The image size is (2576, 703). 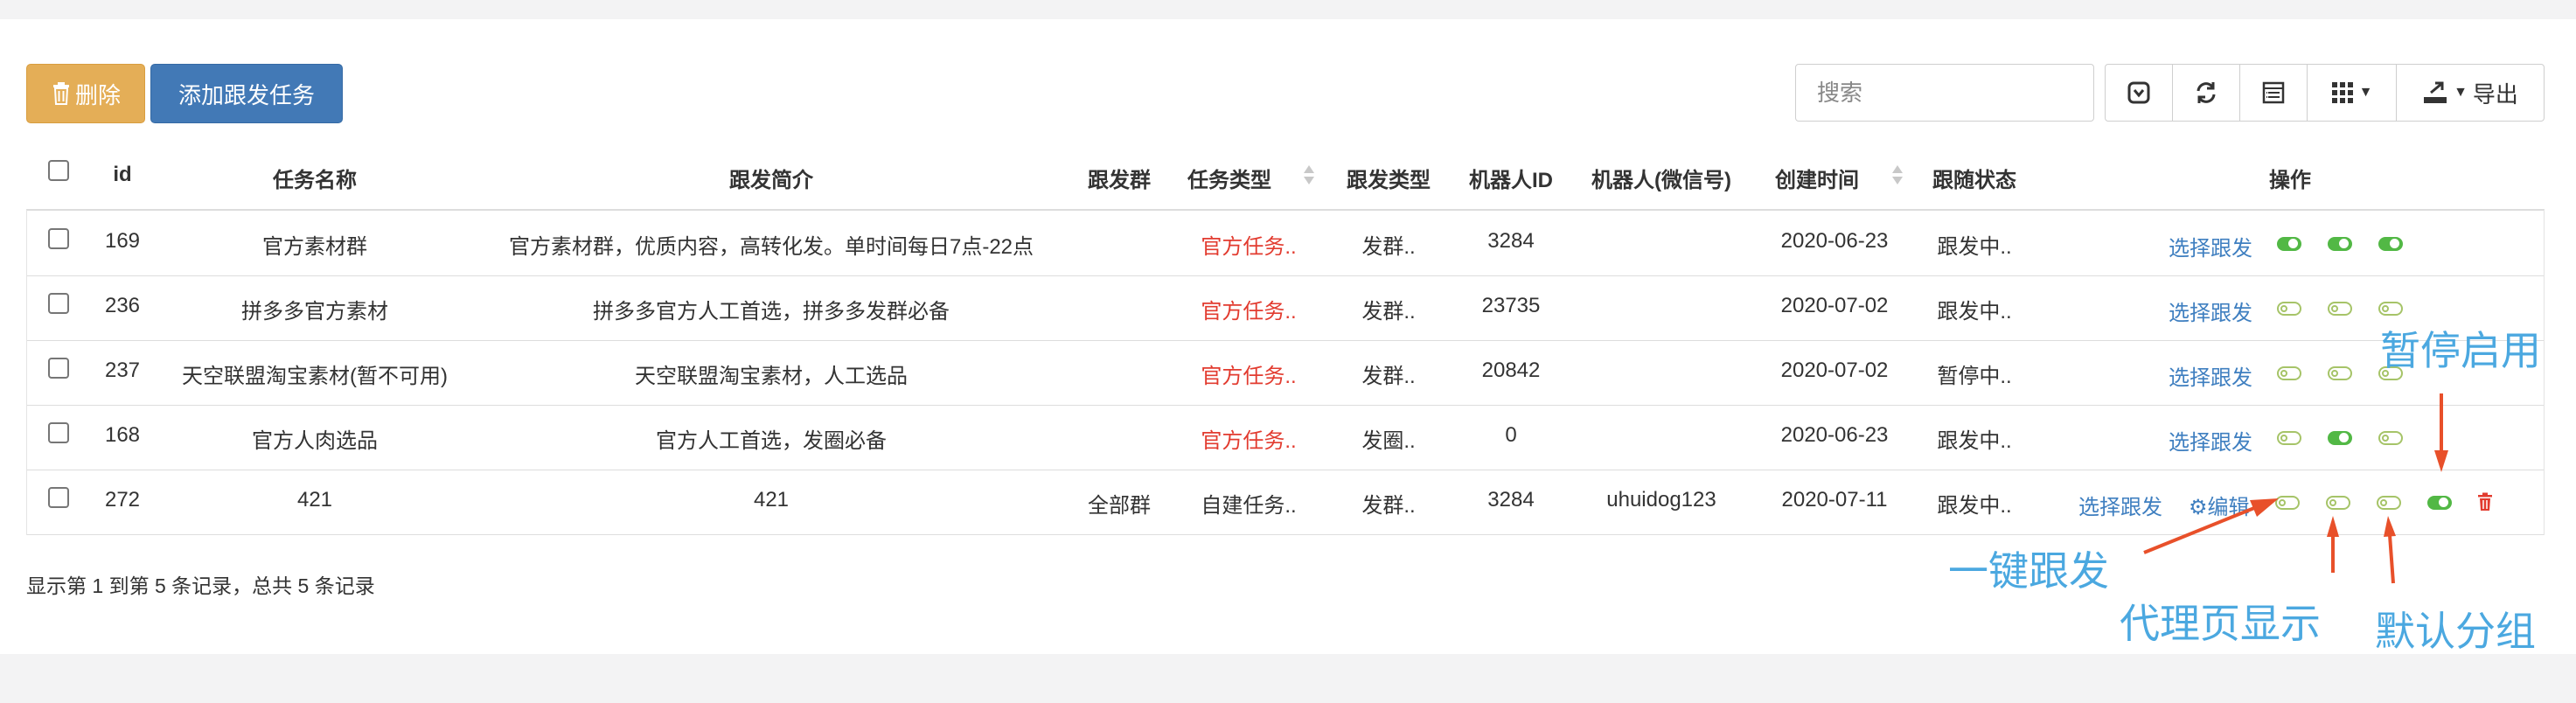 I want to click on header-actions: 操作, so click(x=2290, y=180).